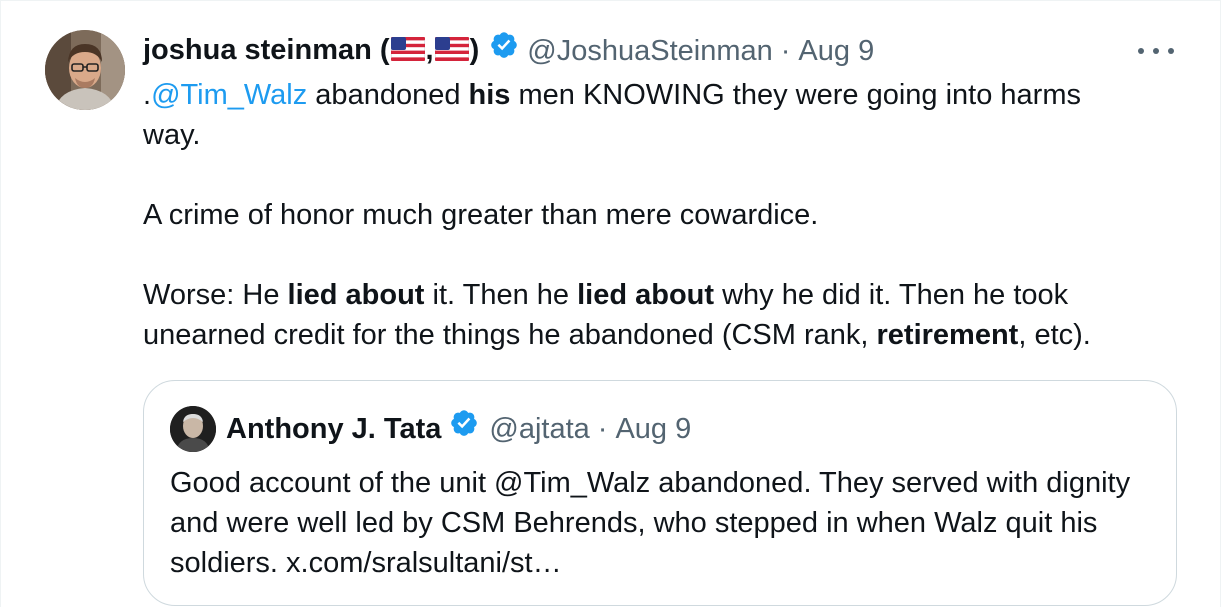 The image size is (1221, 607). I want to click on mention-link: @Tim_Walz, so click(229, 95).